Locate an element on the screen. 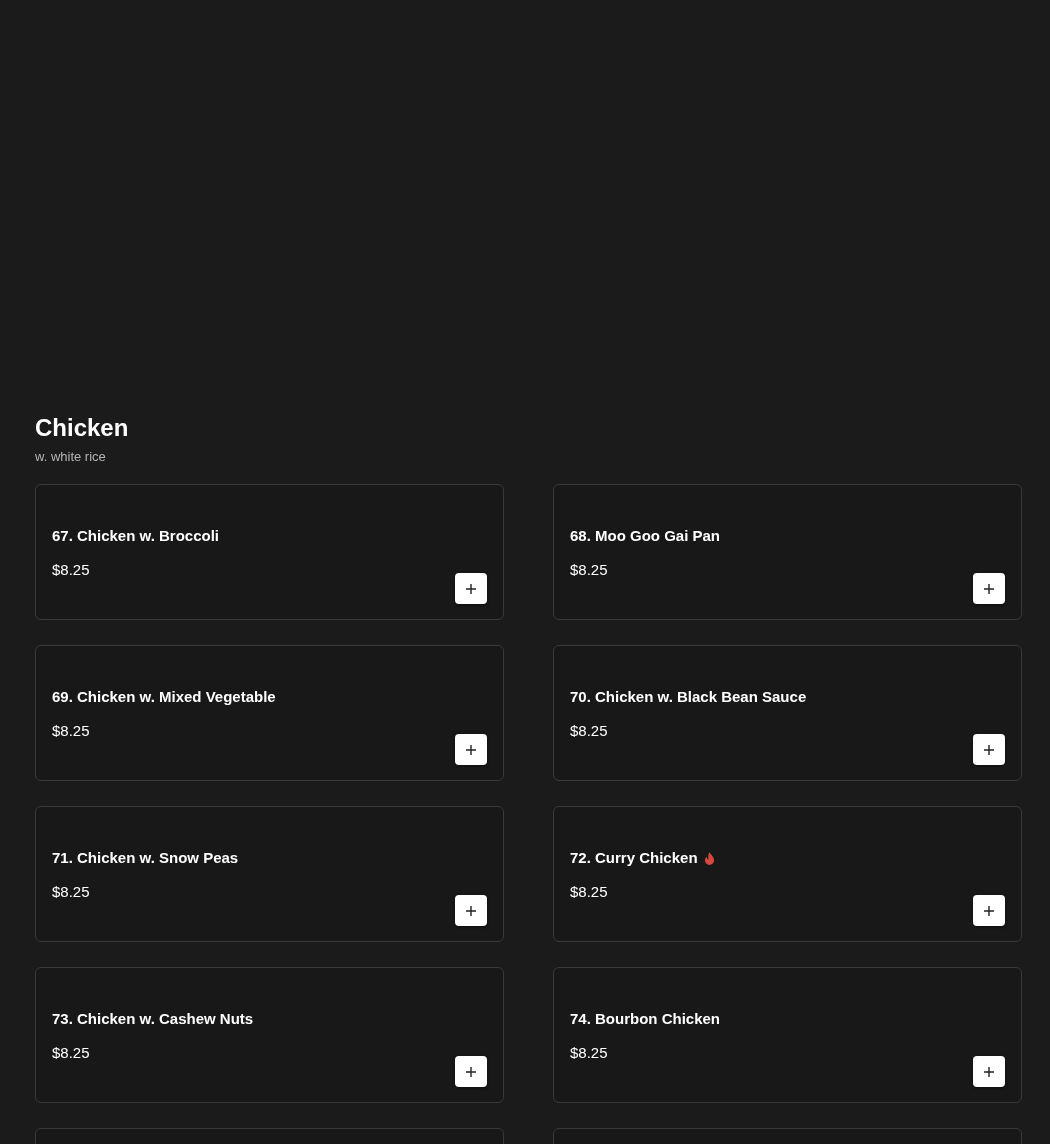 This screenshot has width=1050, height=1144. menu-item-card: 70. Chicken w. Black Bean Sauce $8.25 is located at coordinates (787, 713).